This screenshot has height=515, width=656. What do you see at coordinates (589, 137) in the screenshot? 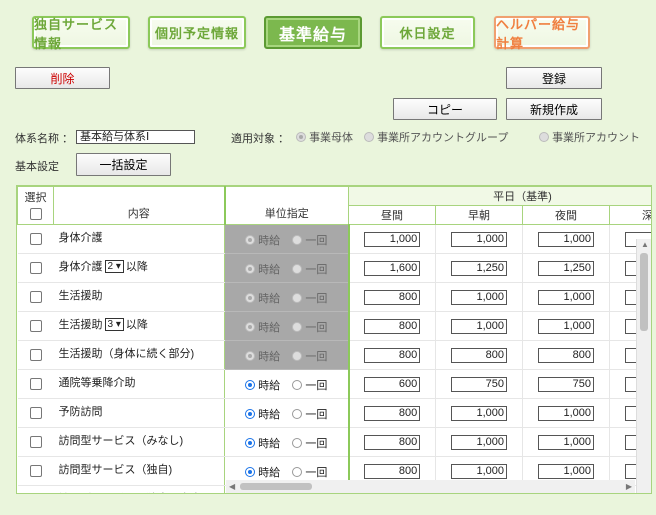
I see `target-option-3: 事業所アカウント` at bounding box center [589, 137].